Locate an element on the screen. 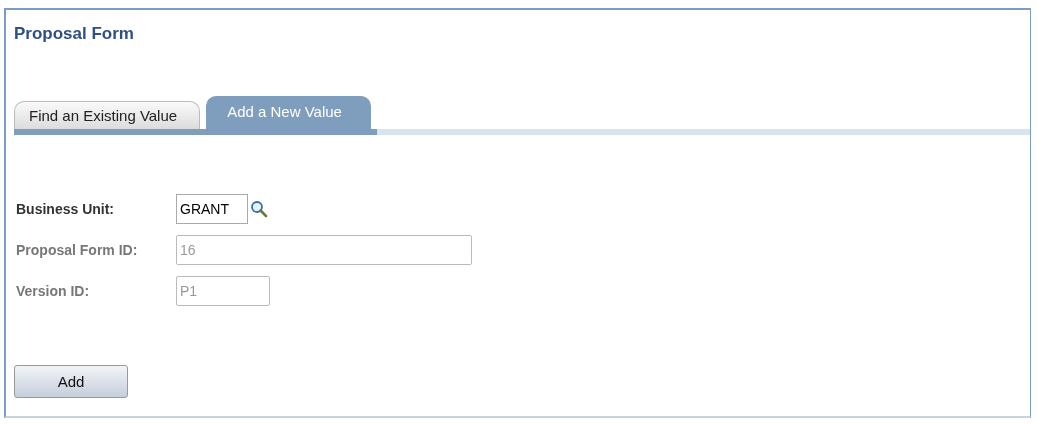  field-label: Business Unit: is located at coordinates (65, 209).